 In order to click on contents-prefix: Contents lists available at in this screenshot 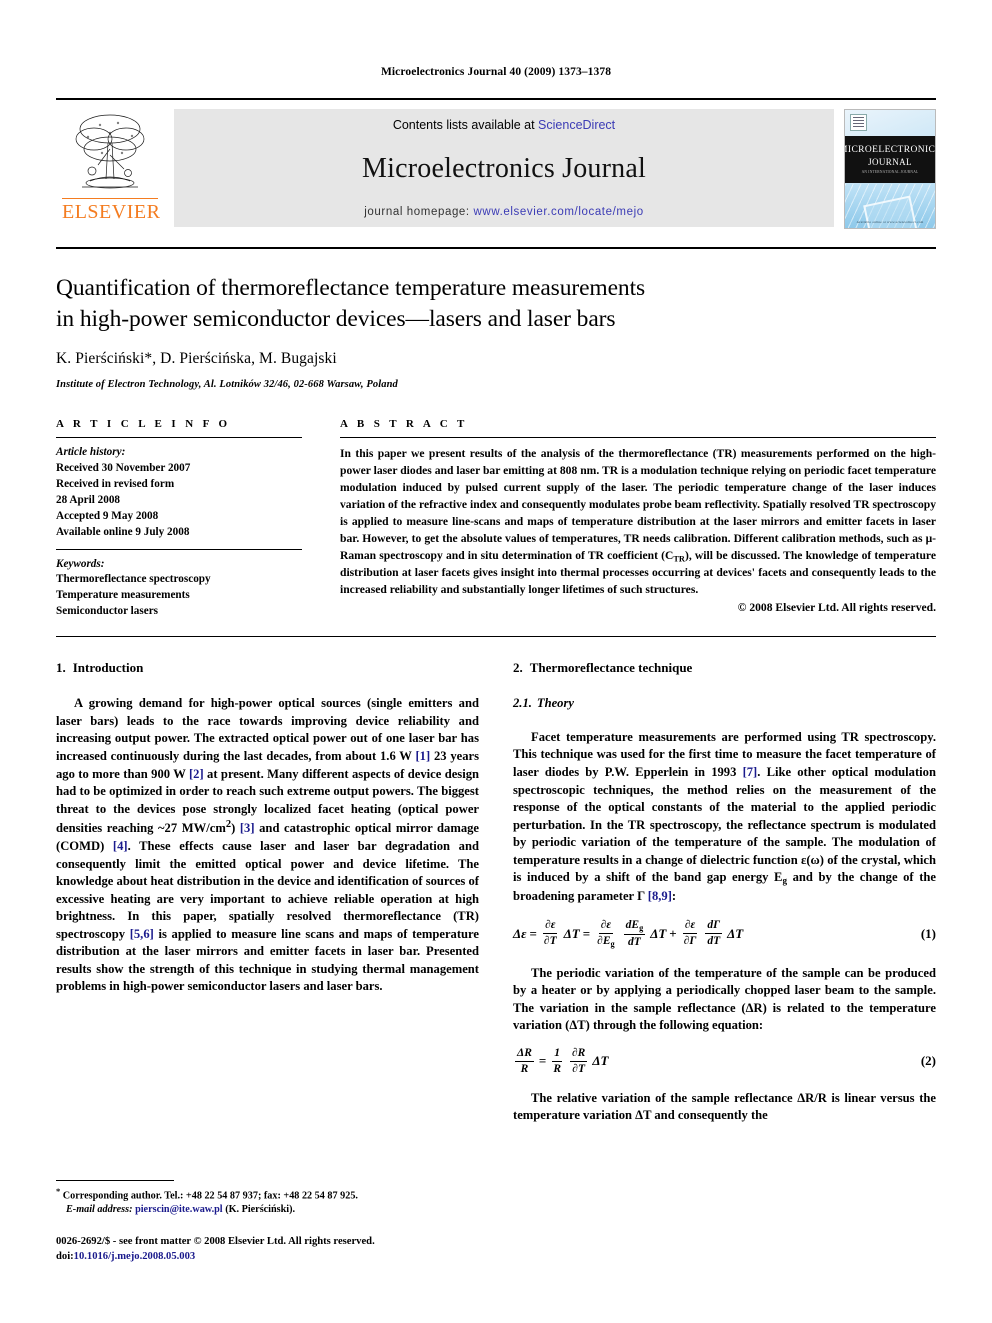, I will do `click(465, 125)`.